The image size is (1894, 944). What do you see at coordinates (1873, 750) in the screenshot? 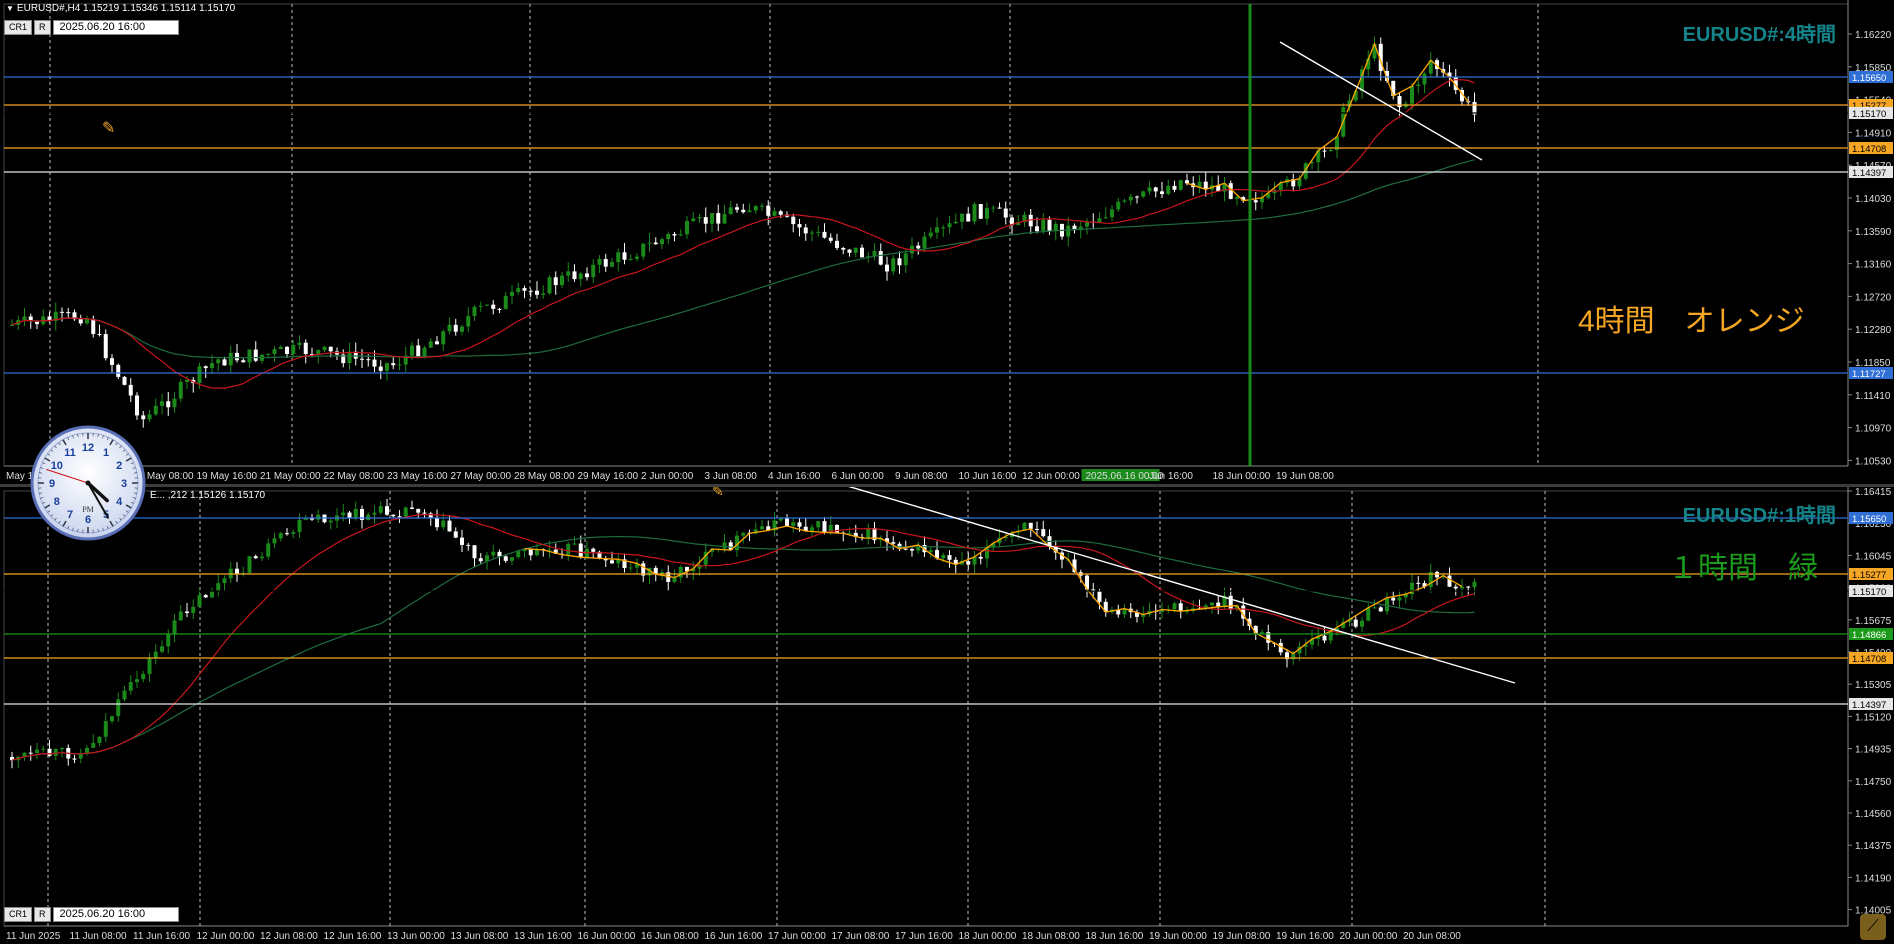
I see `price-tick-label: 1.14935` at bounding box center [1873, 750].